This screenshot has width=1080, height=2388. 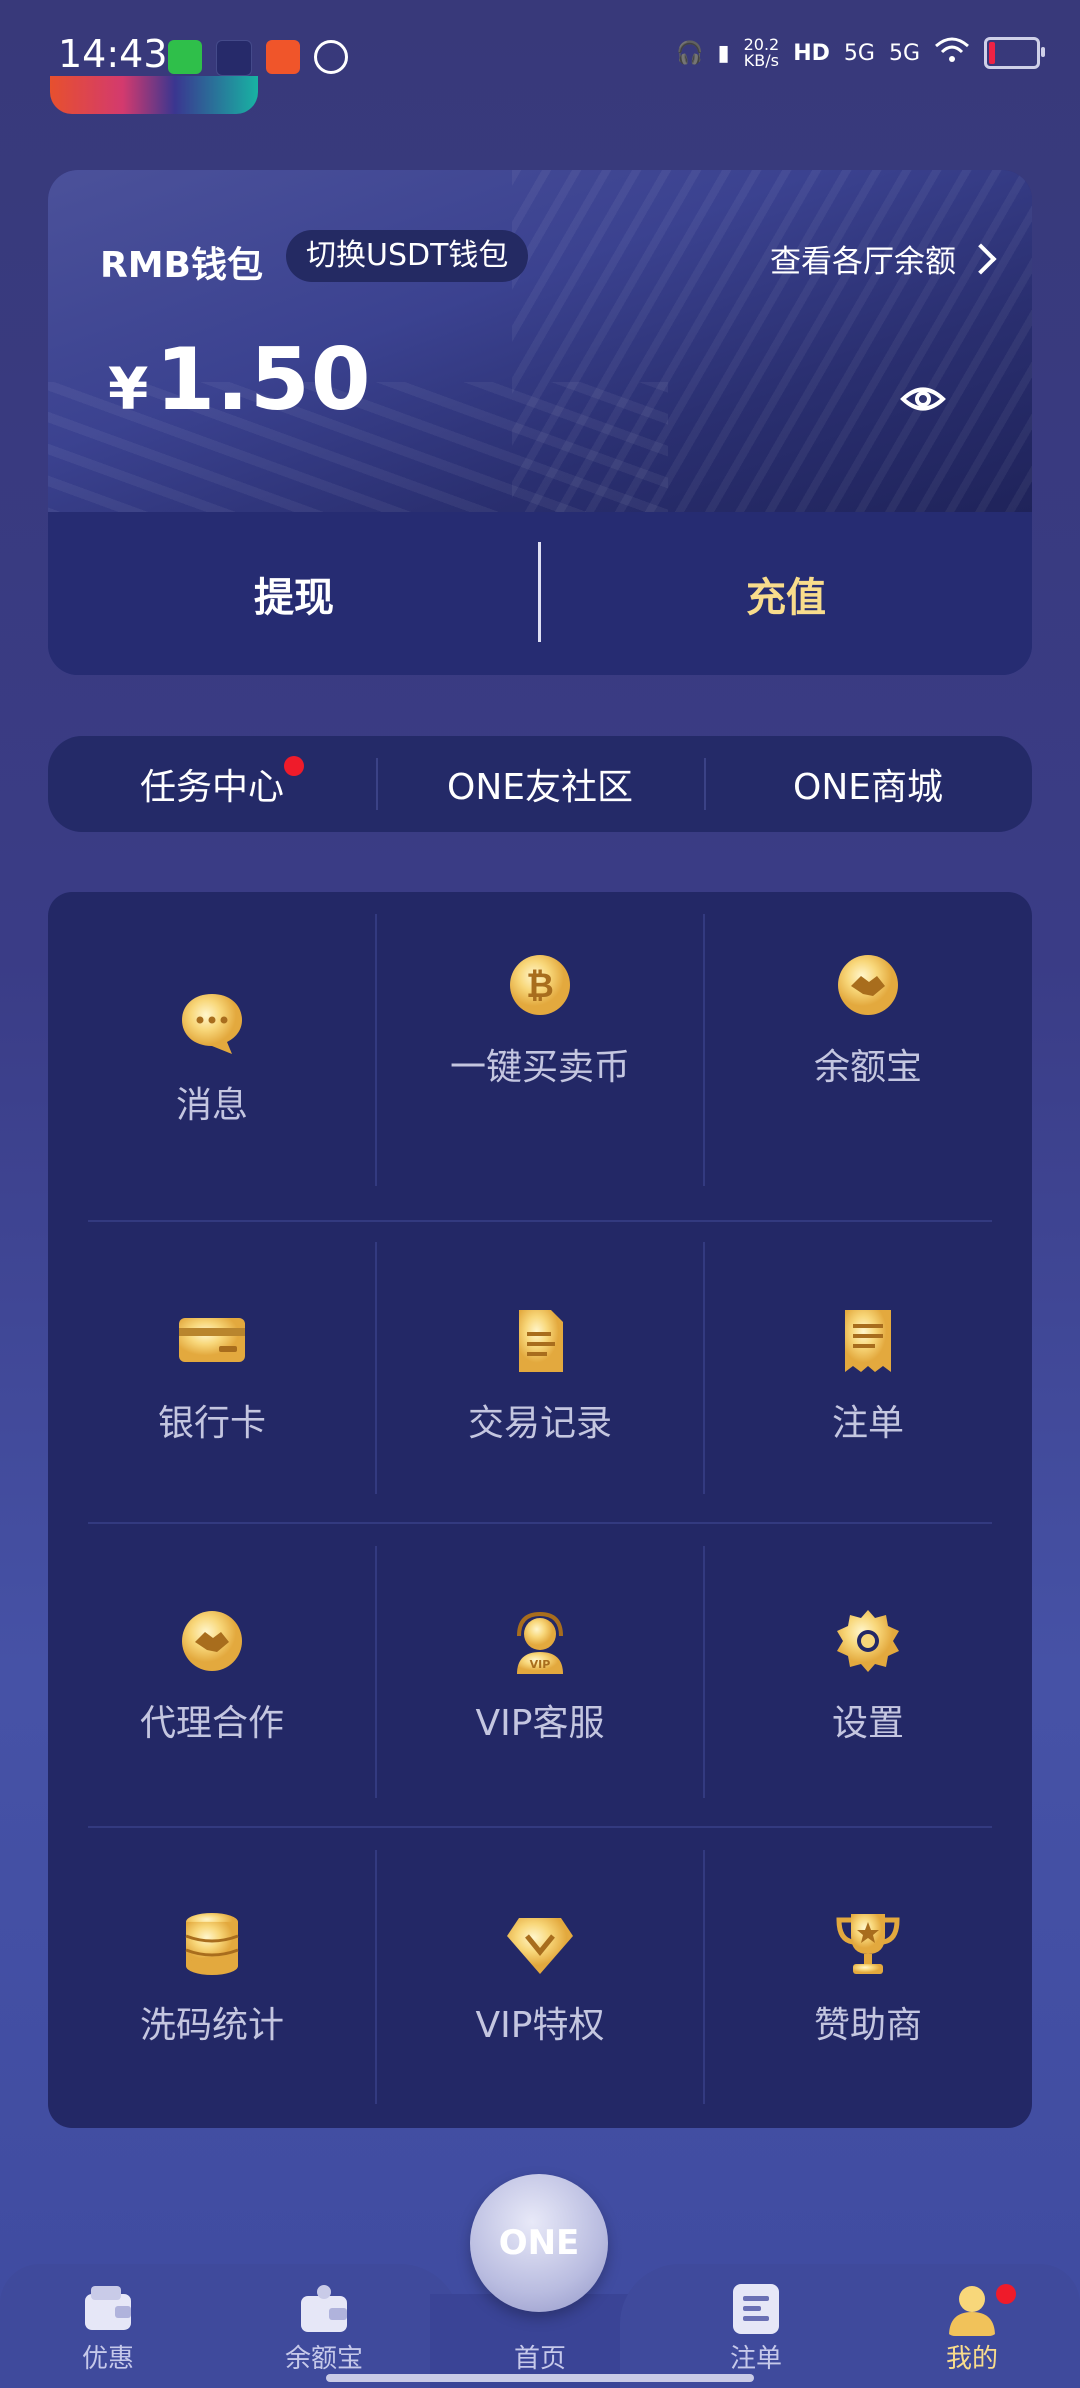 I want to click on nav-label: 首页, so click(x=539, y=2359).